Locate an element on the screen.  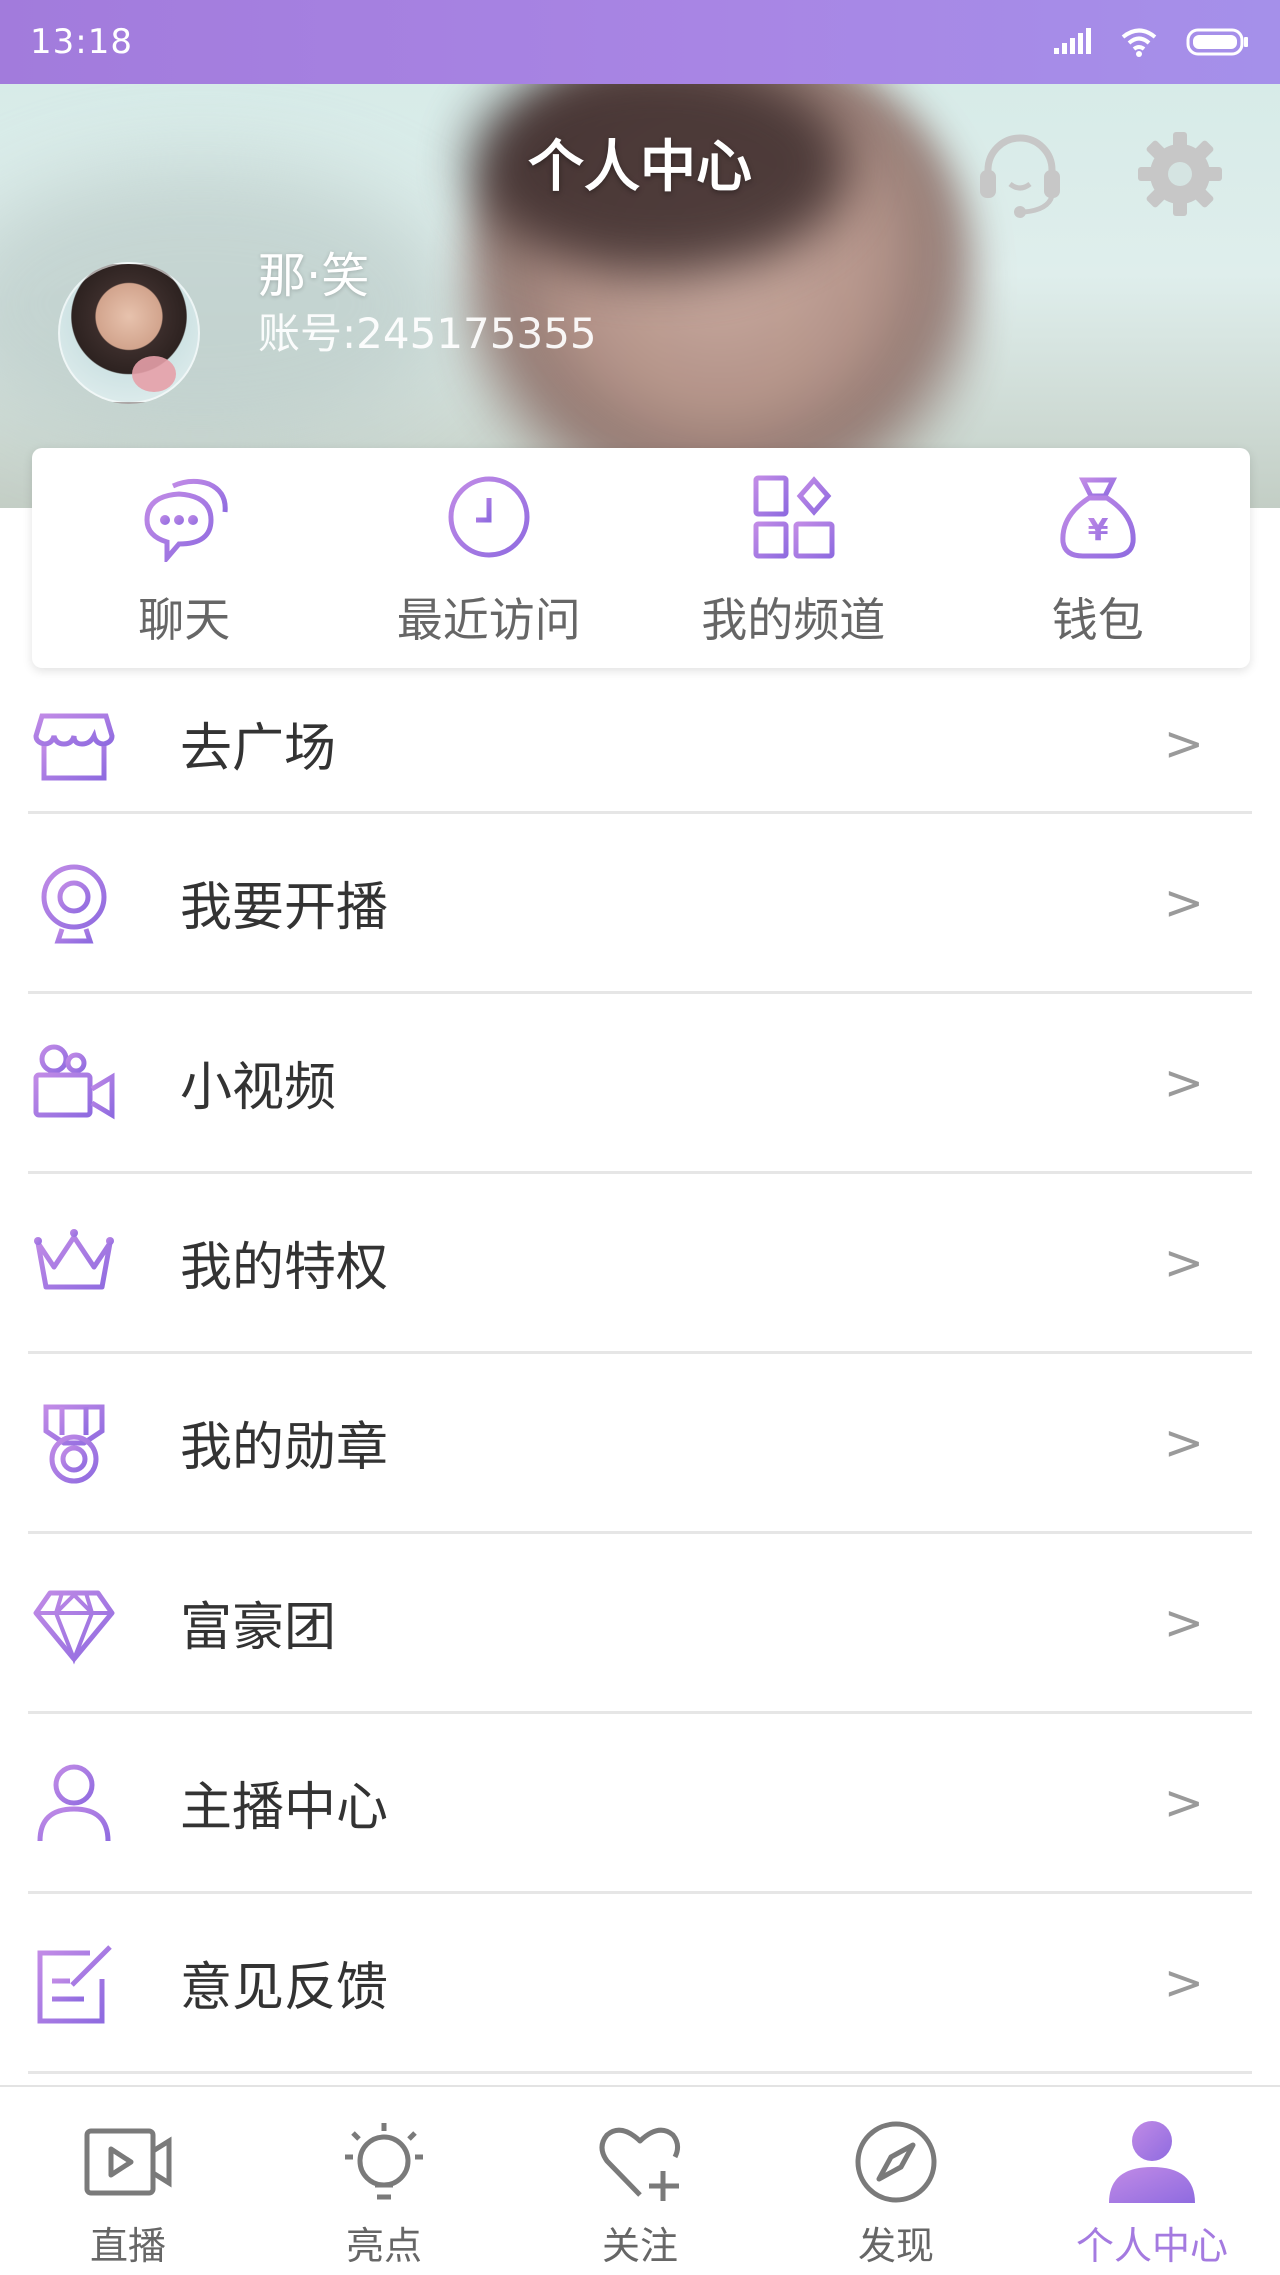
store-icon is located at coordinates (74, 744).